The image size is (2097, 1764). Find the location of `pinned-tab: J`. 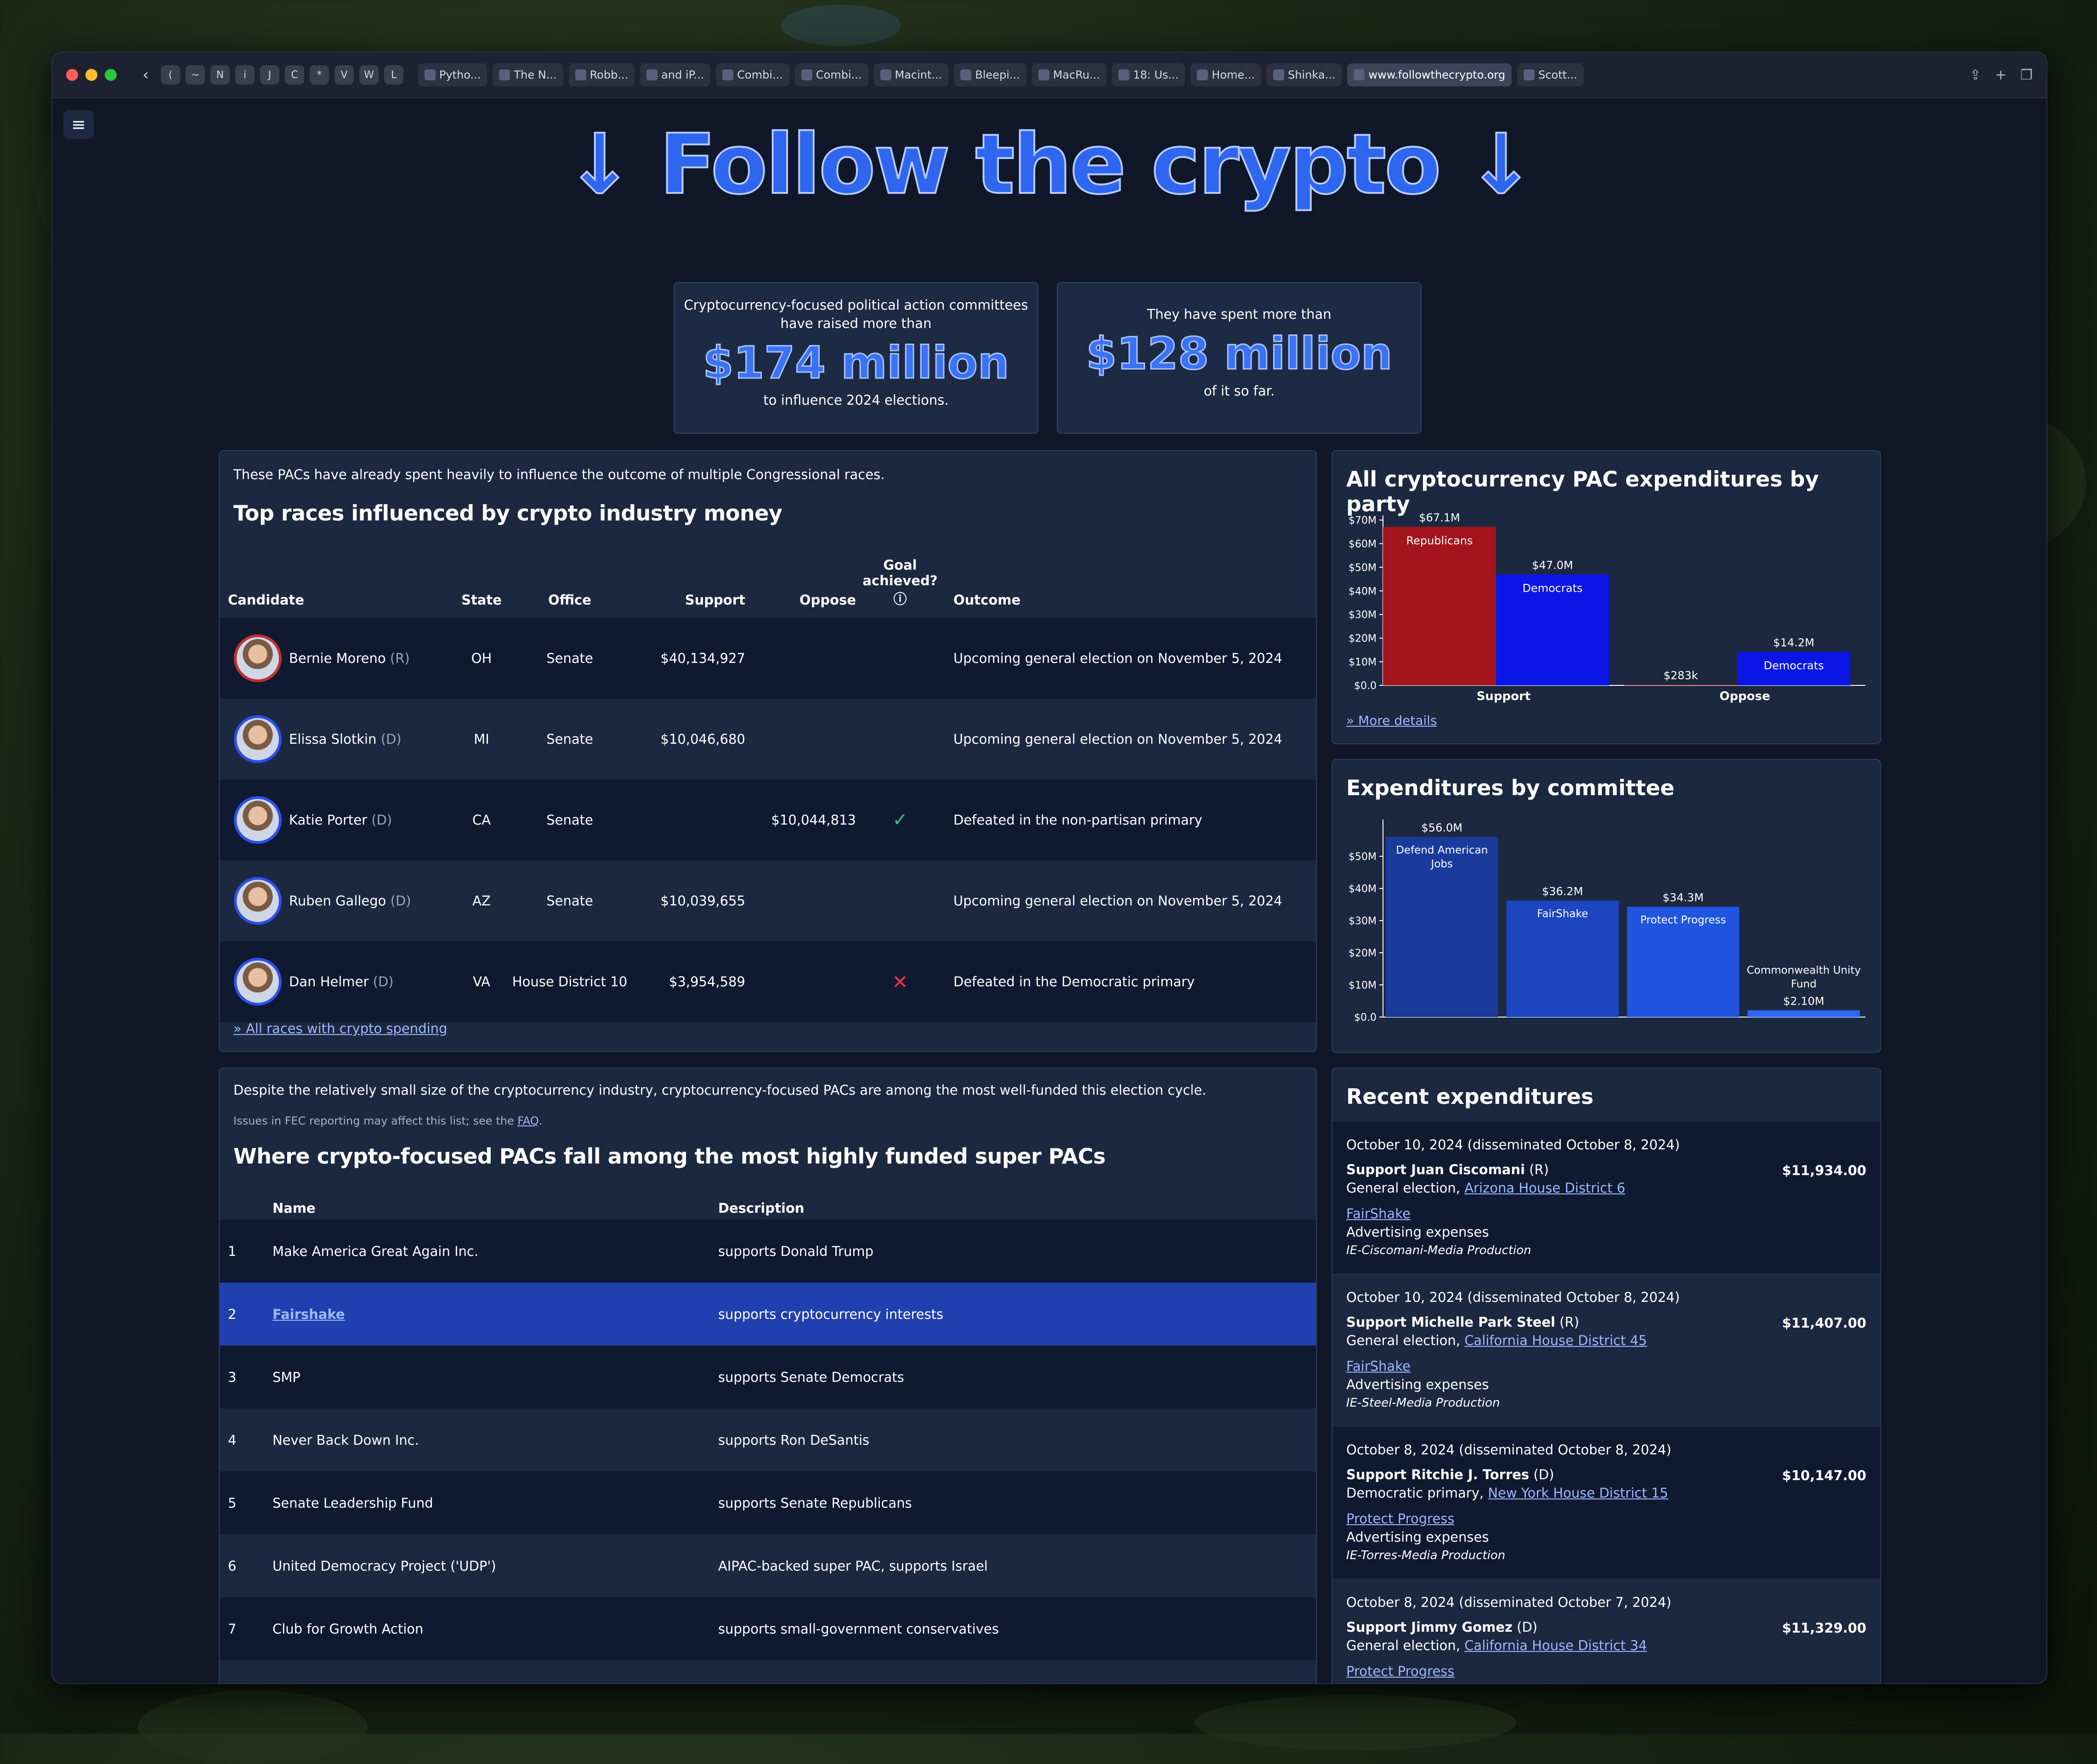

pinned-tab: J is located at coordinates (269, 75).